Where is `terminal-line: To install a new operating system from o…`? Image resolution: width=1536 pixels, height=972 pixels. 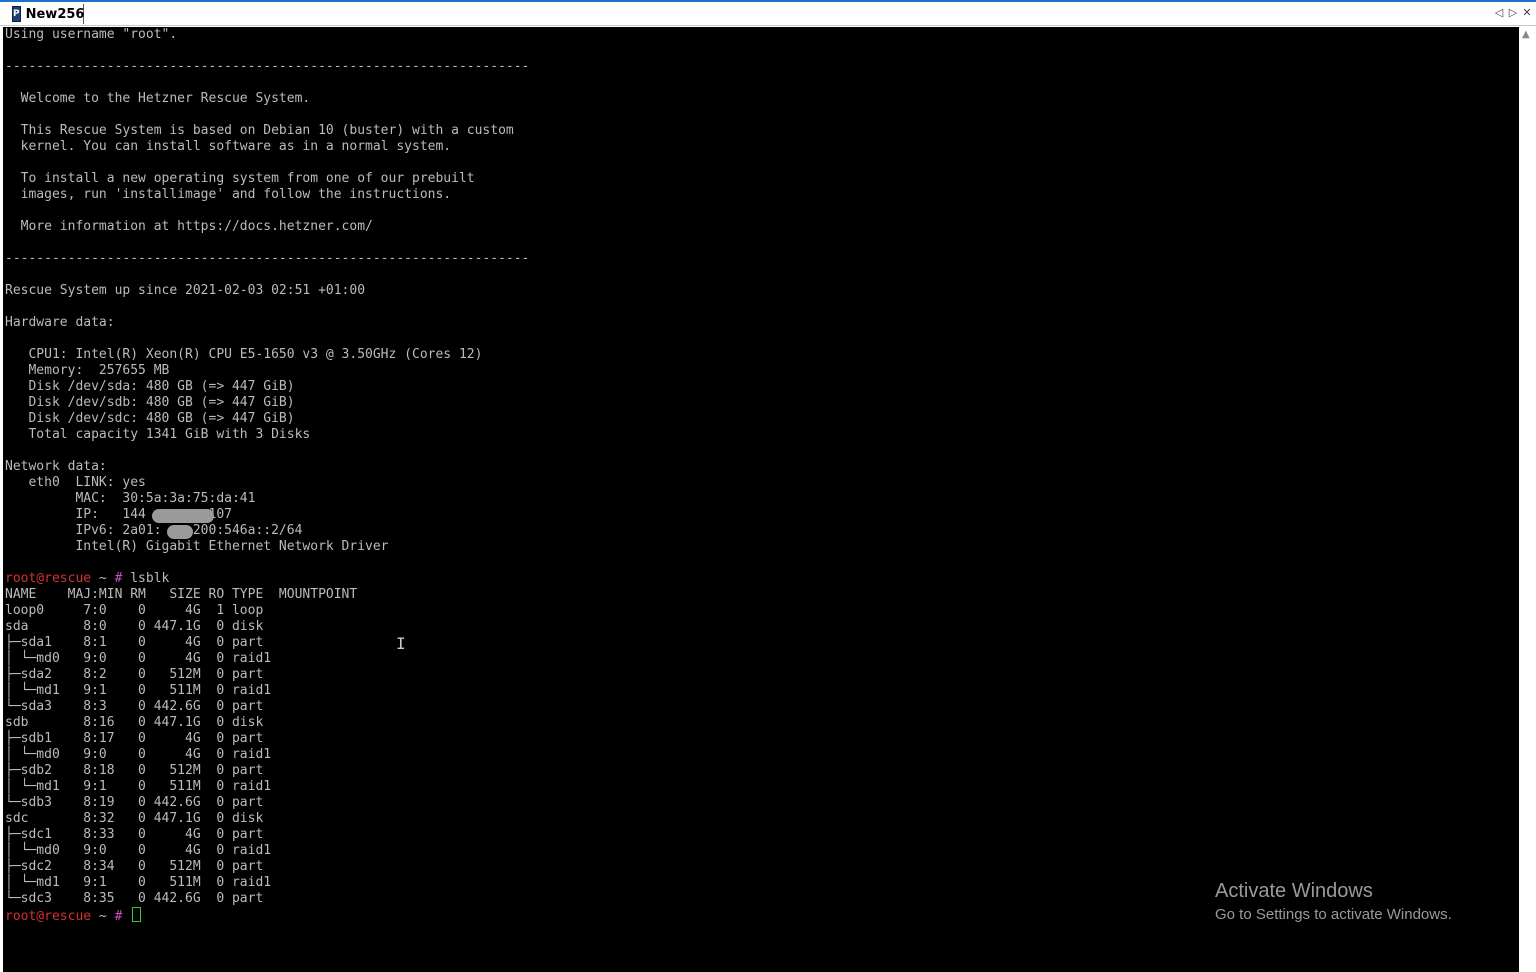
terminal-line: To install a new operating system from o… is located at coordinates (240, 178).